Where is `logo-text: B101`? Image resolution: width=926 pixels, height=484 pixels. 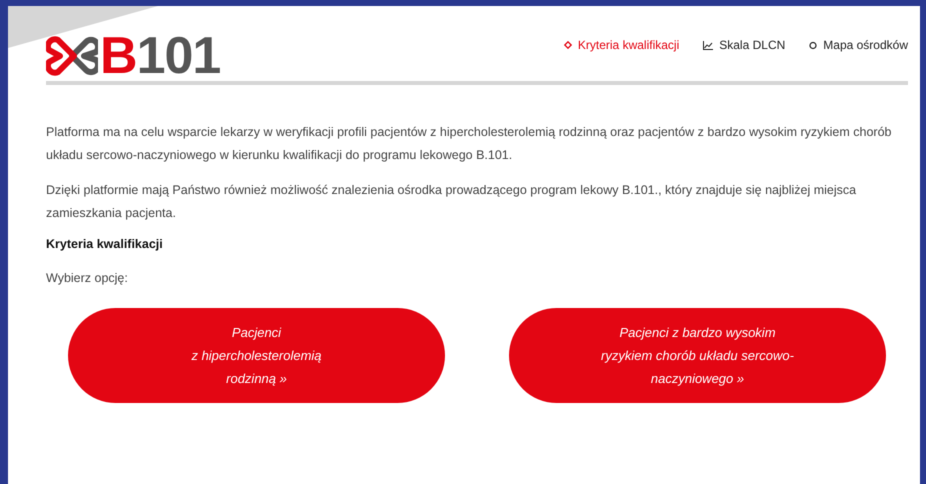
logo-text: B101 is located at coordinates (160, 56).